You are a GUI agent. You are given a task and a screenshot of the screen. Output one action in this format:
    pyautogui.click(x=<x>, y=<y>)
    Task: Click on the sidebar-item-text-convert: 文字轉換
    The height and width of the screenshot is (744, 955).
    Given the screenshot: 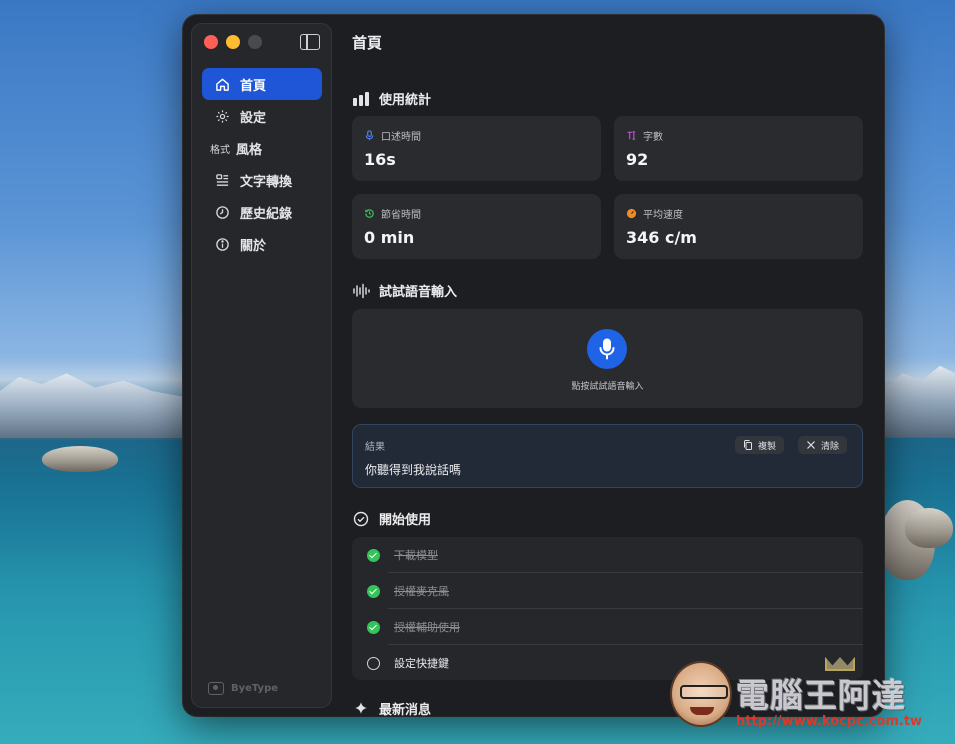 What is the action you would take?
    pyautogui.click(x=262, y=180)
    